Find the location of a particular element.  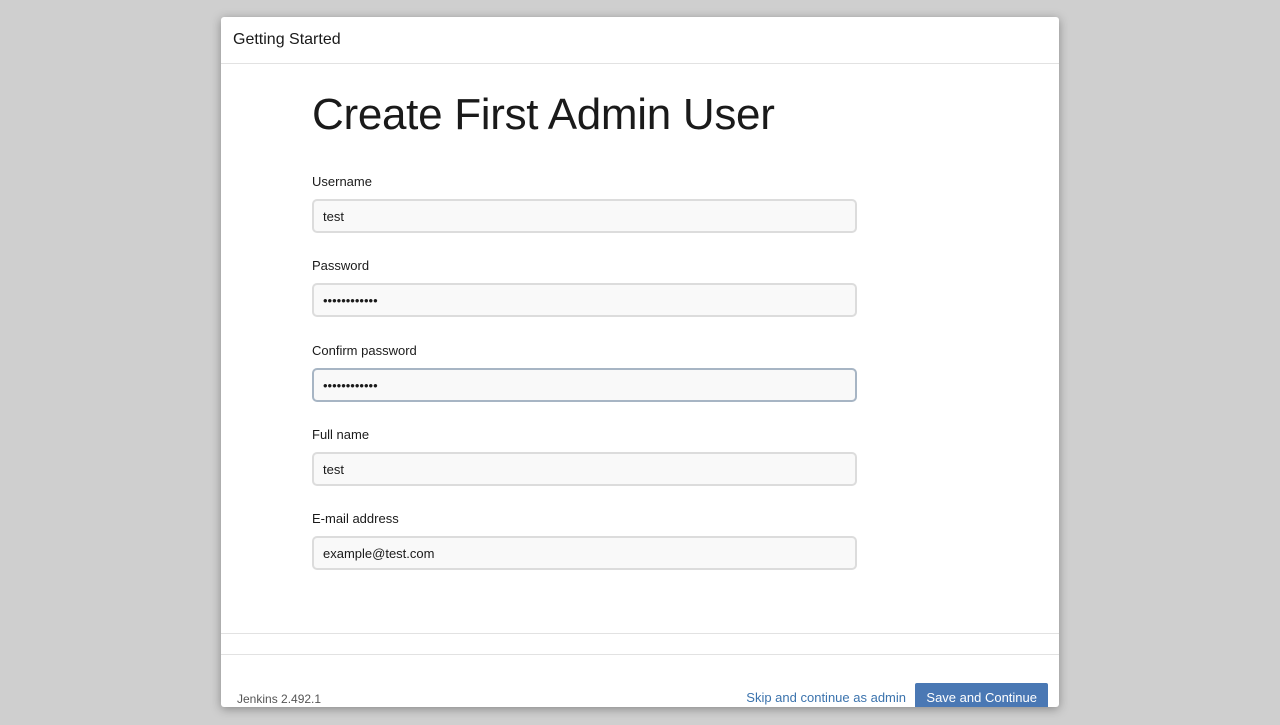

password-field is located at coordinates (584, 300).